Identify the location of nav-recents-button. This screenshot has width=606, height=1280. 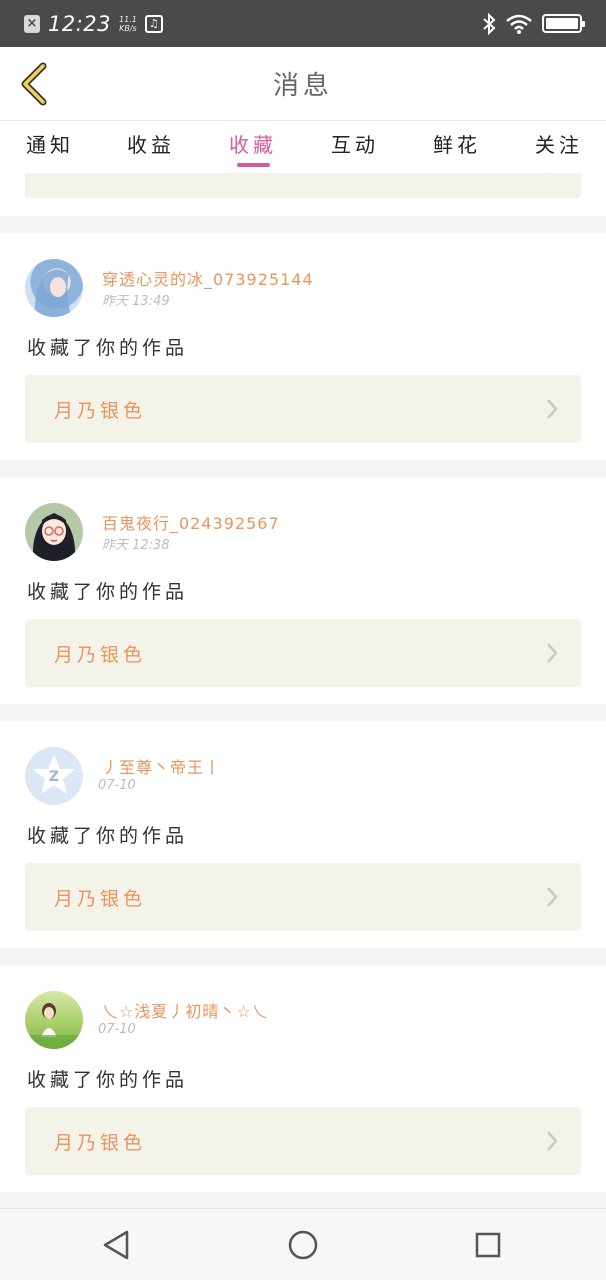
(488, 1245).